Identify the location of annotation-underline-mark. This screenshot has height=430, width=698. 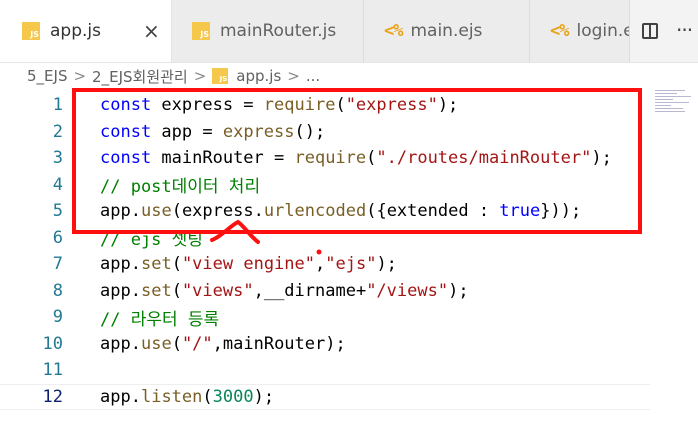
(235, 231).